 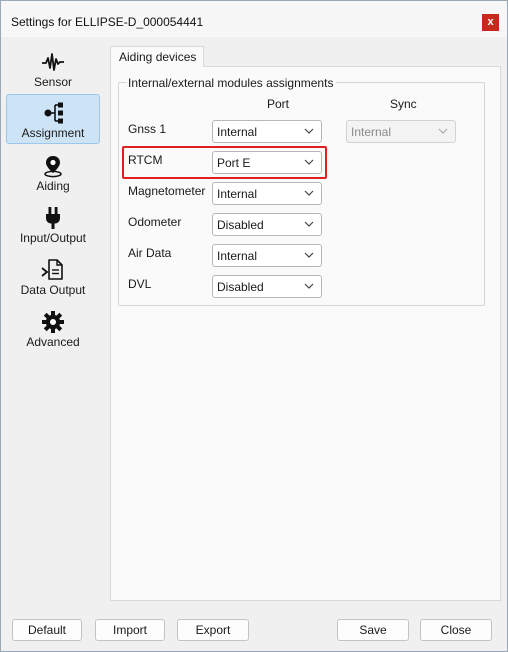 I want to click on air-data-port-value: Internal, so click(x=237, y=256).